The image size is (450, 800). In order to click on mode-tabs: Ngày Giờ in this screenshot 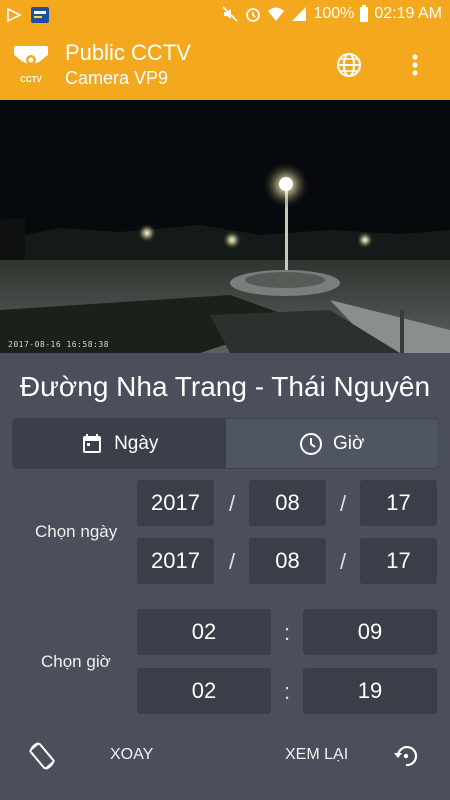, I will do `click(225, 443)`.